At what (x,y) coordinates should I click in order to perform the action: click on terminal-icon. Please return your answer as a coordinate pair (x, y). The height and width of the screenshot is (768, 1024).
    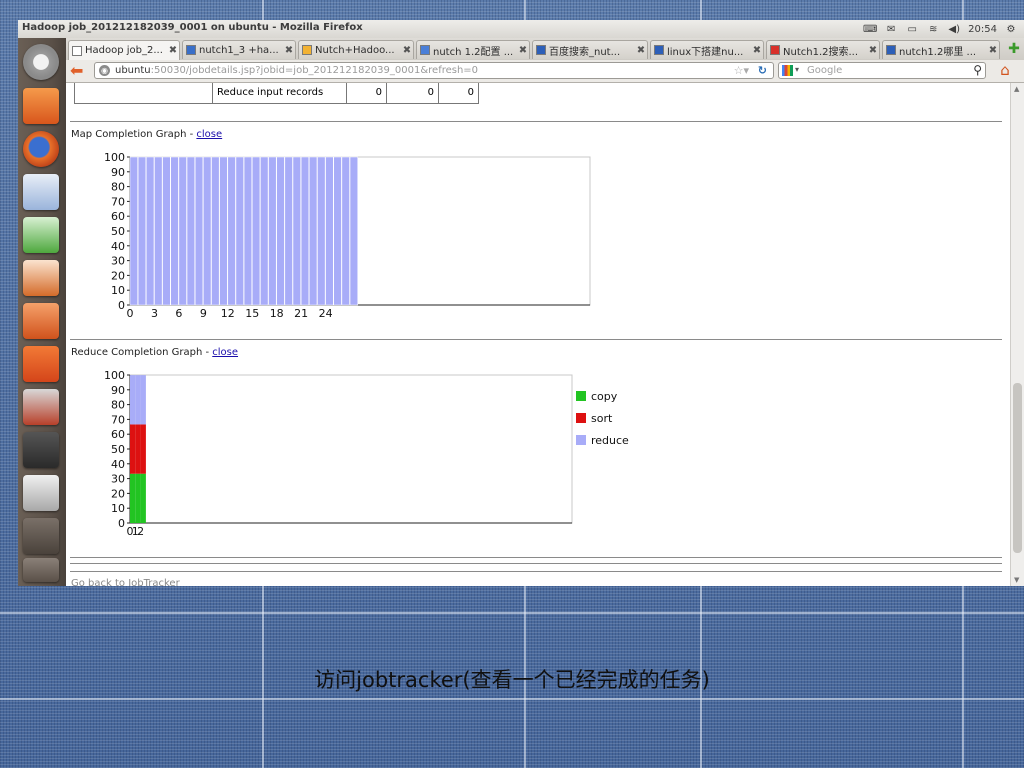
    Looking at the image, I should click on (41, 450).